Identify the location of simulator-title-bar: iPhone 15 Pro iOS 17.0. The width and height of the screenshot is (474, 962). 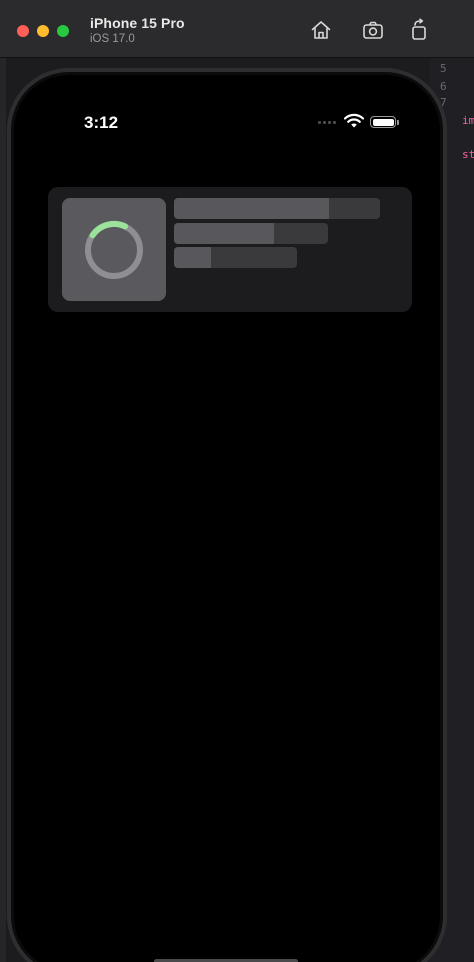
(237, 29).